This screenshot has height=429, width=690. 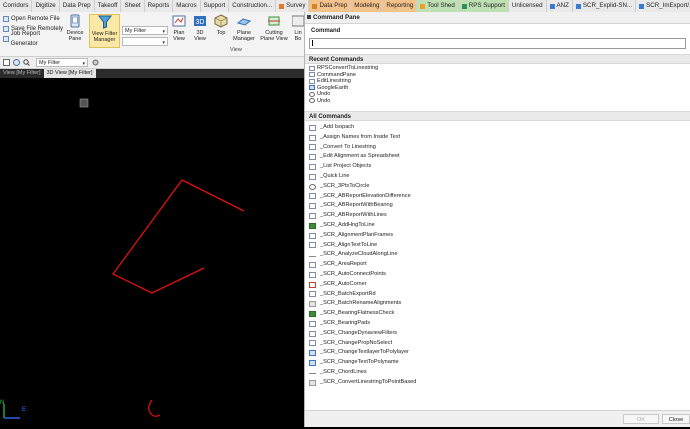 I want to click on cutting-plane-view-button: Cutting Plane View, so click(x=274, y=33).